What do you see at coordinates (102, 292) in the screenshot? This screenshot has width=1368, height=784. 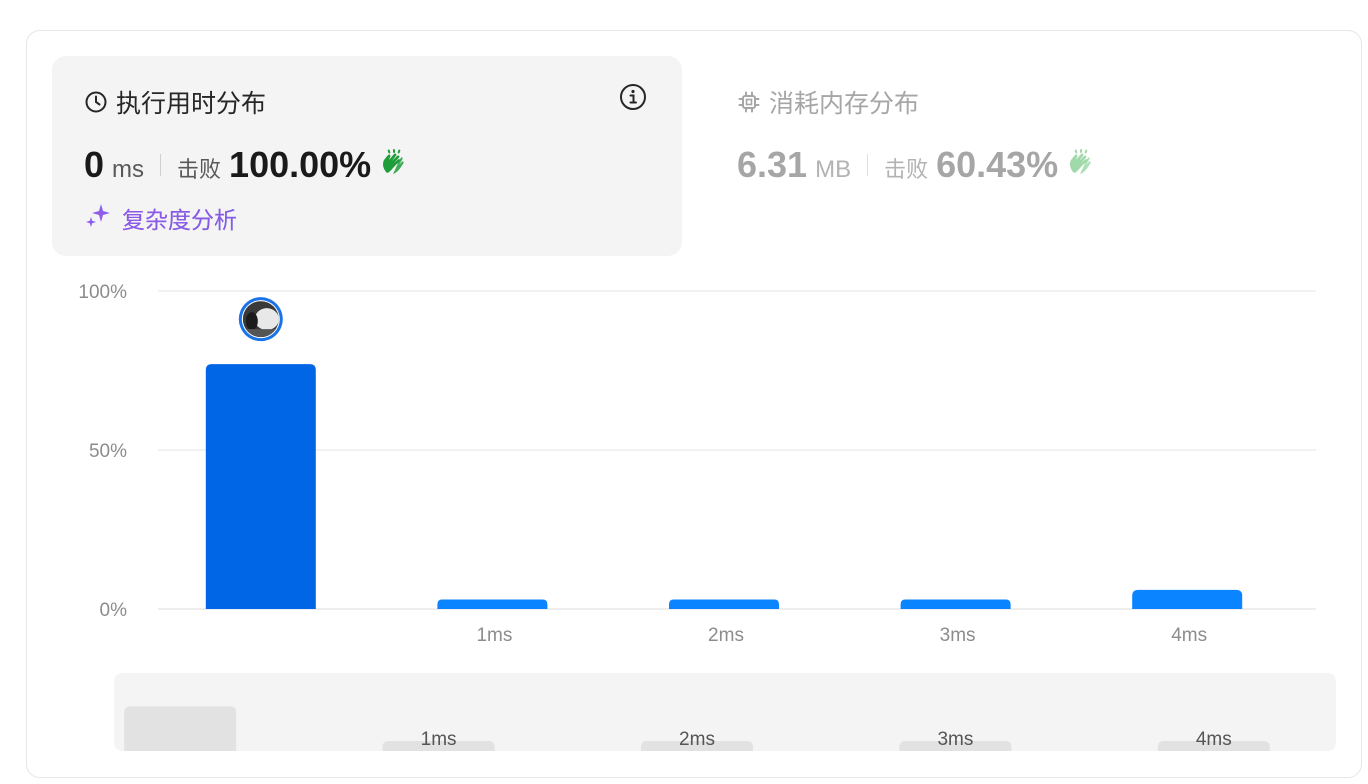 I see `y-tick-label: 100%` at bounding box center [102, 292].